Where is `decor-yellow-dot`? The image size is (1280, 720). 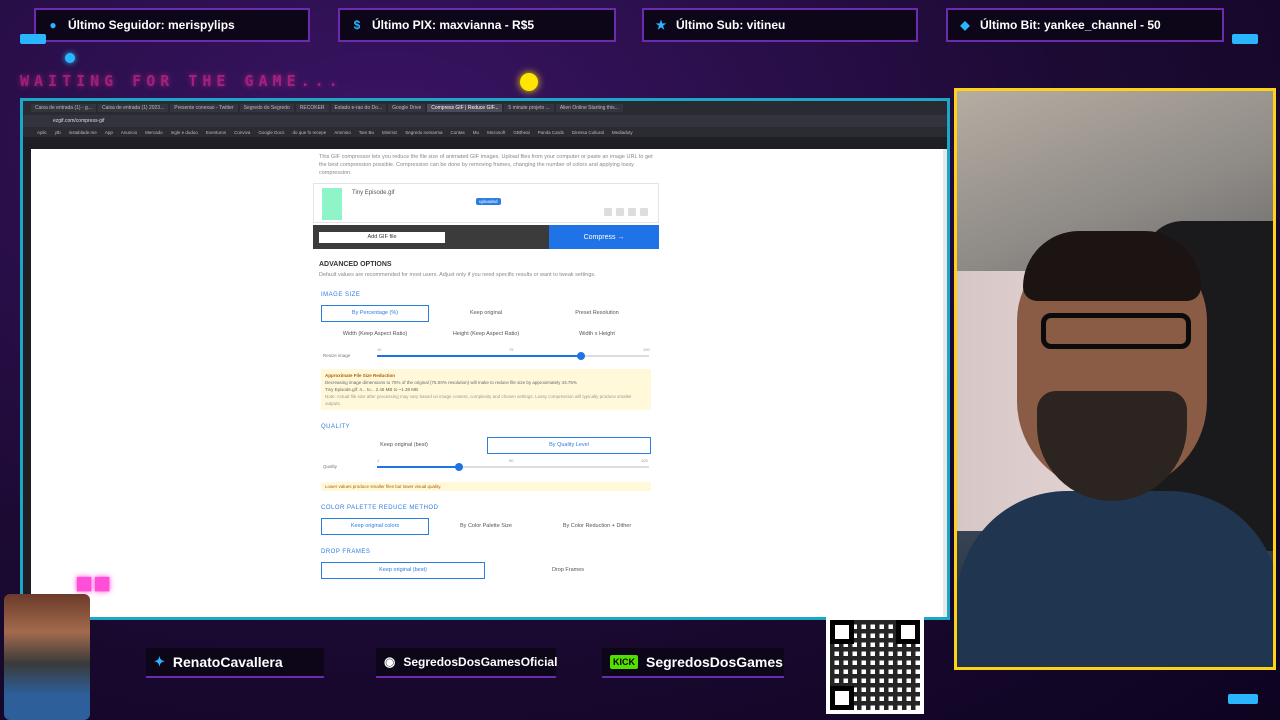 decor-yellow-dot is located at coordinates (529, 82).